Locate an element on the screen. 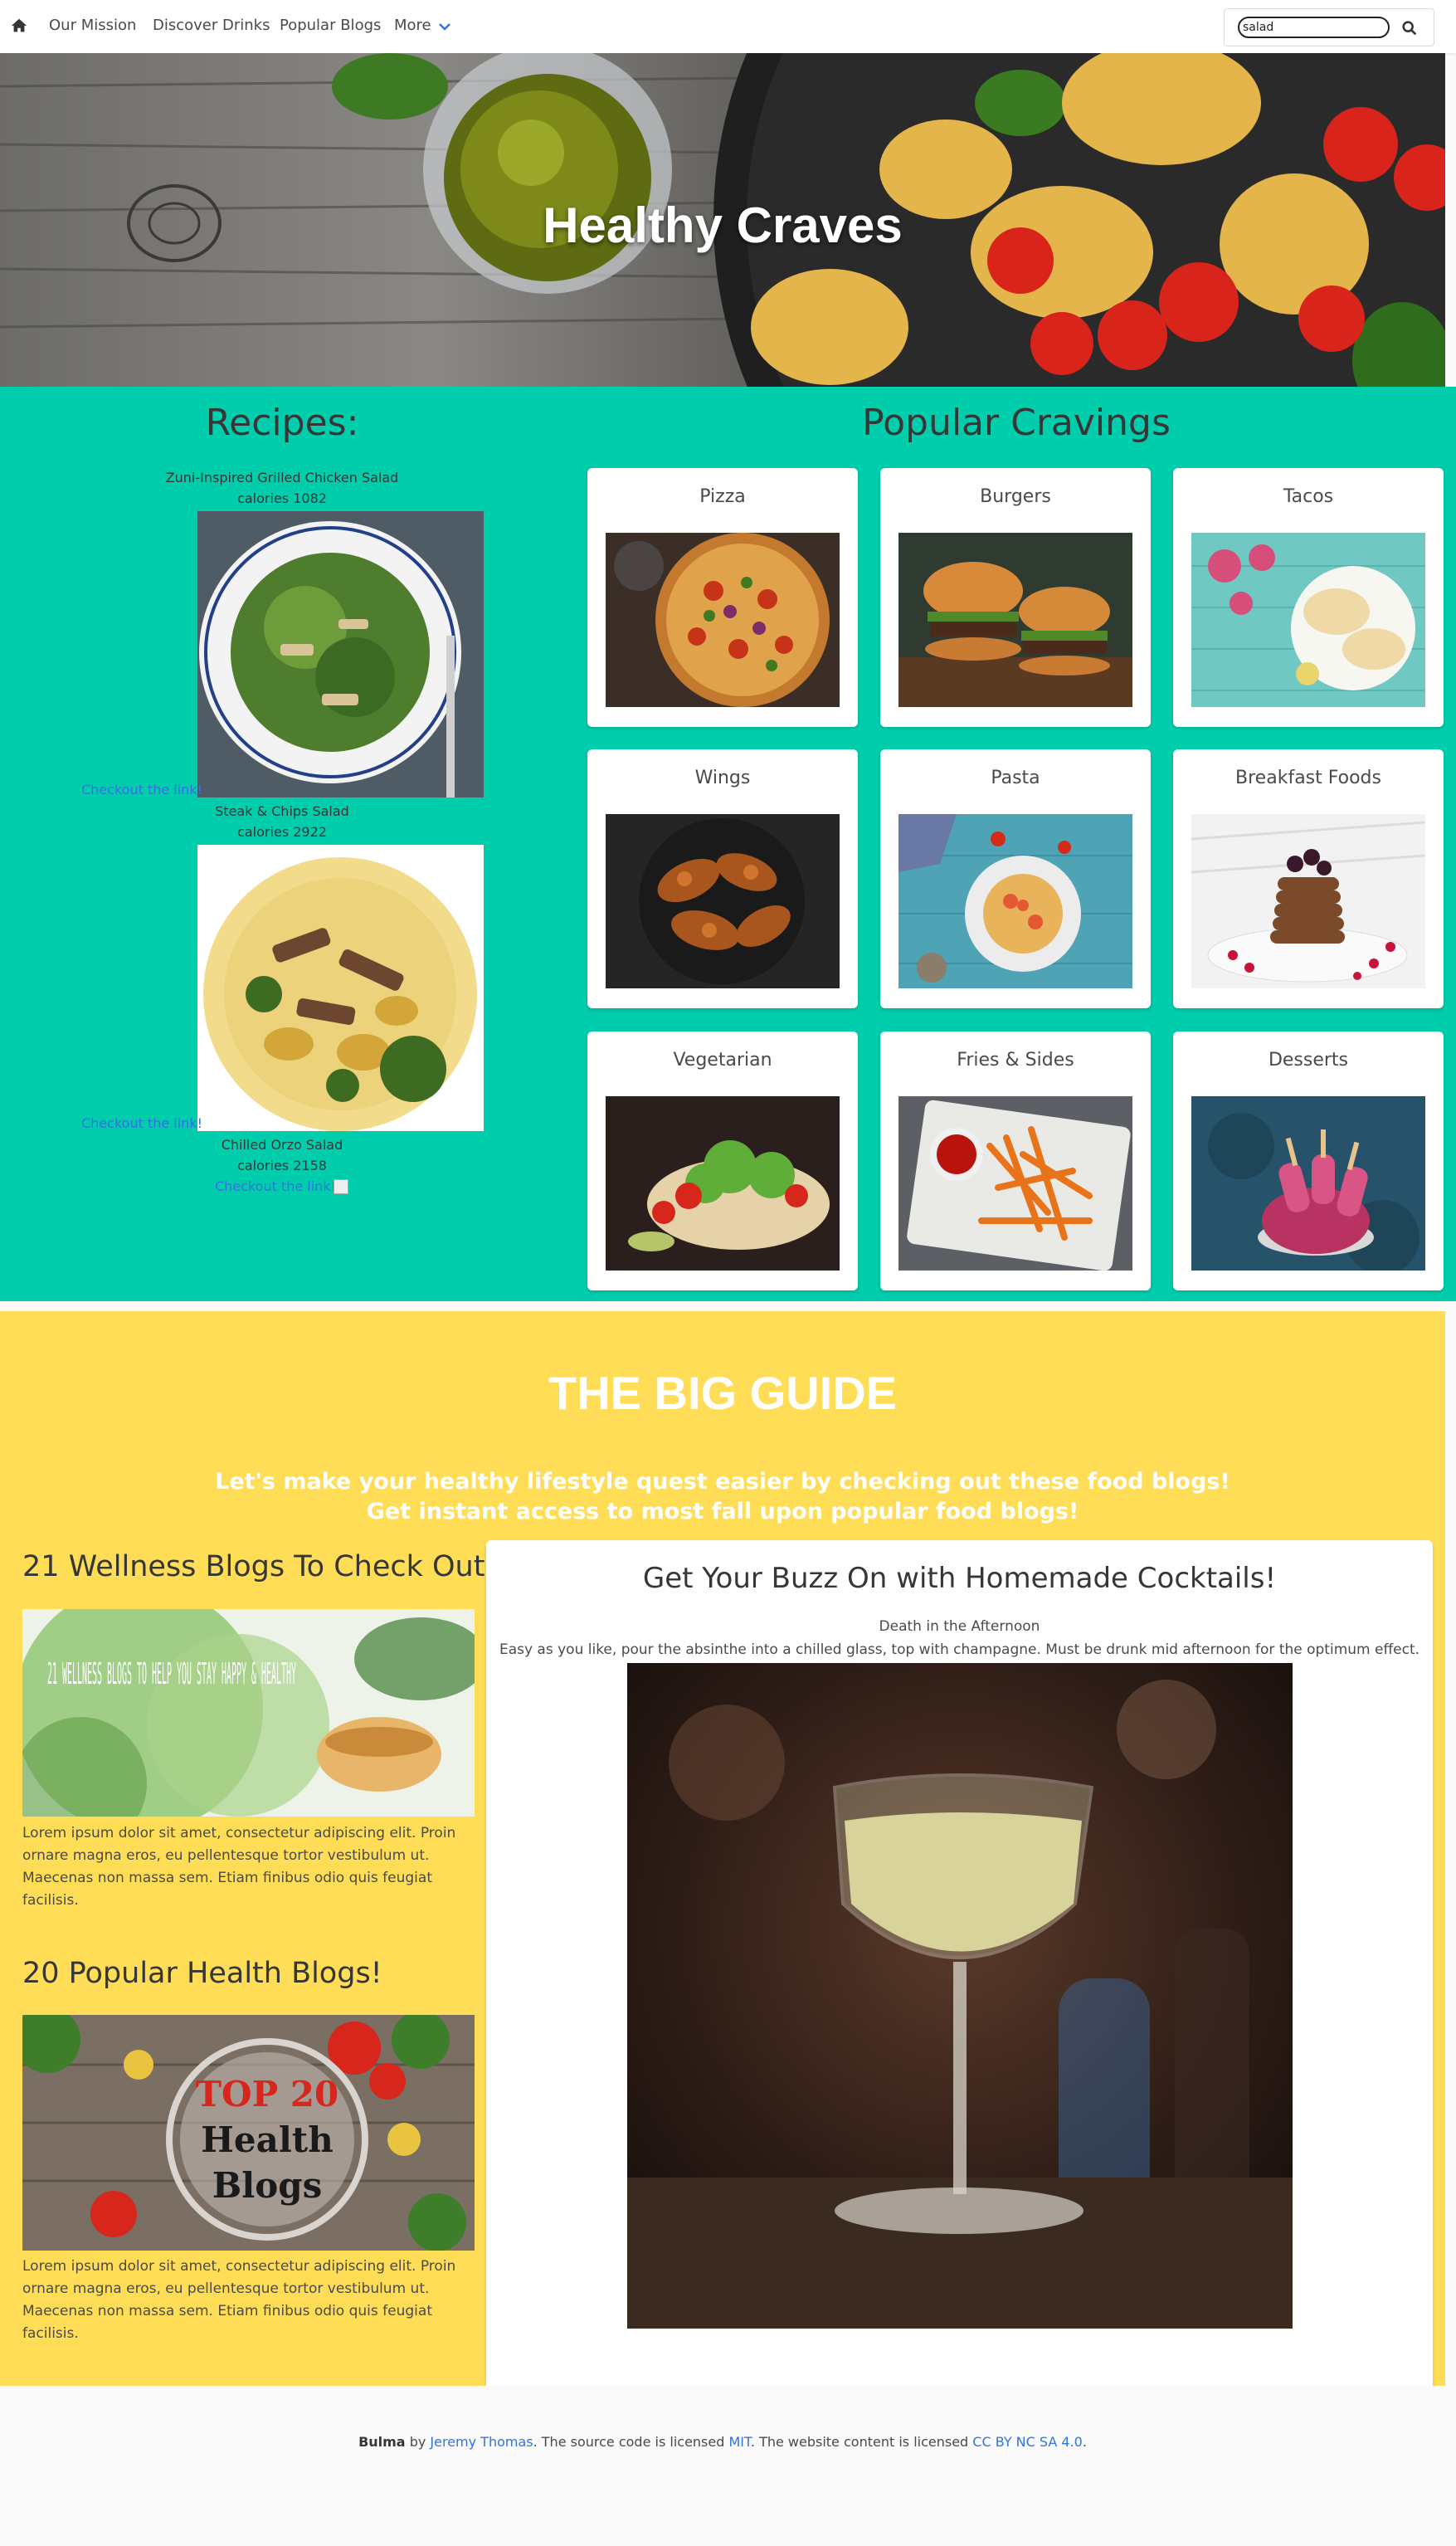 The width and height of the screenshot is (1456, 2546). blog-title: 20 Popular Health Blogs! is located at coordinates (202, 1973).